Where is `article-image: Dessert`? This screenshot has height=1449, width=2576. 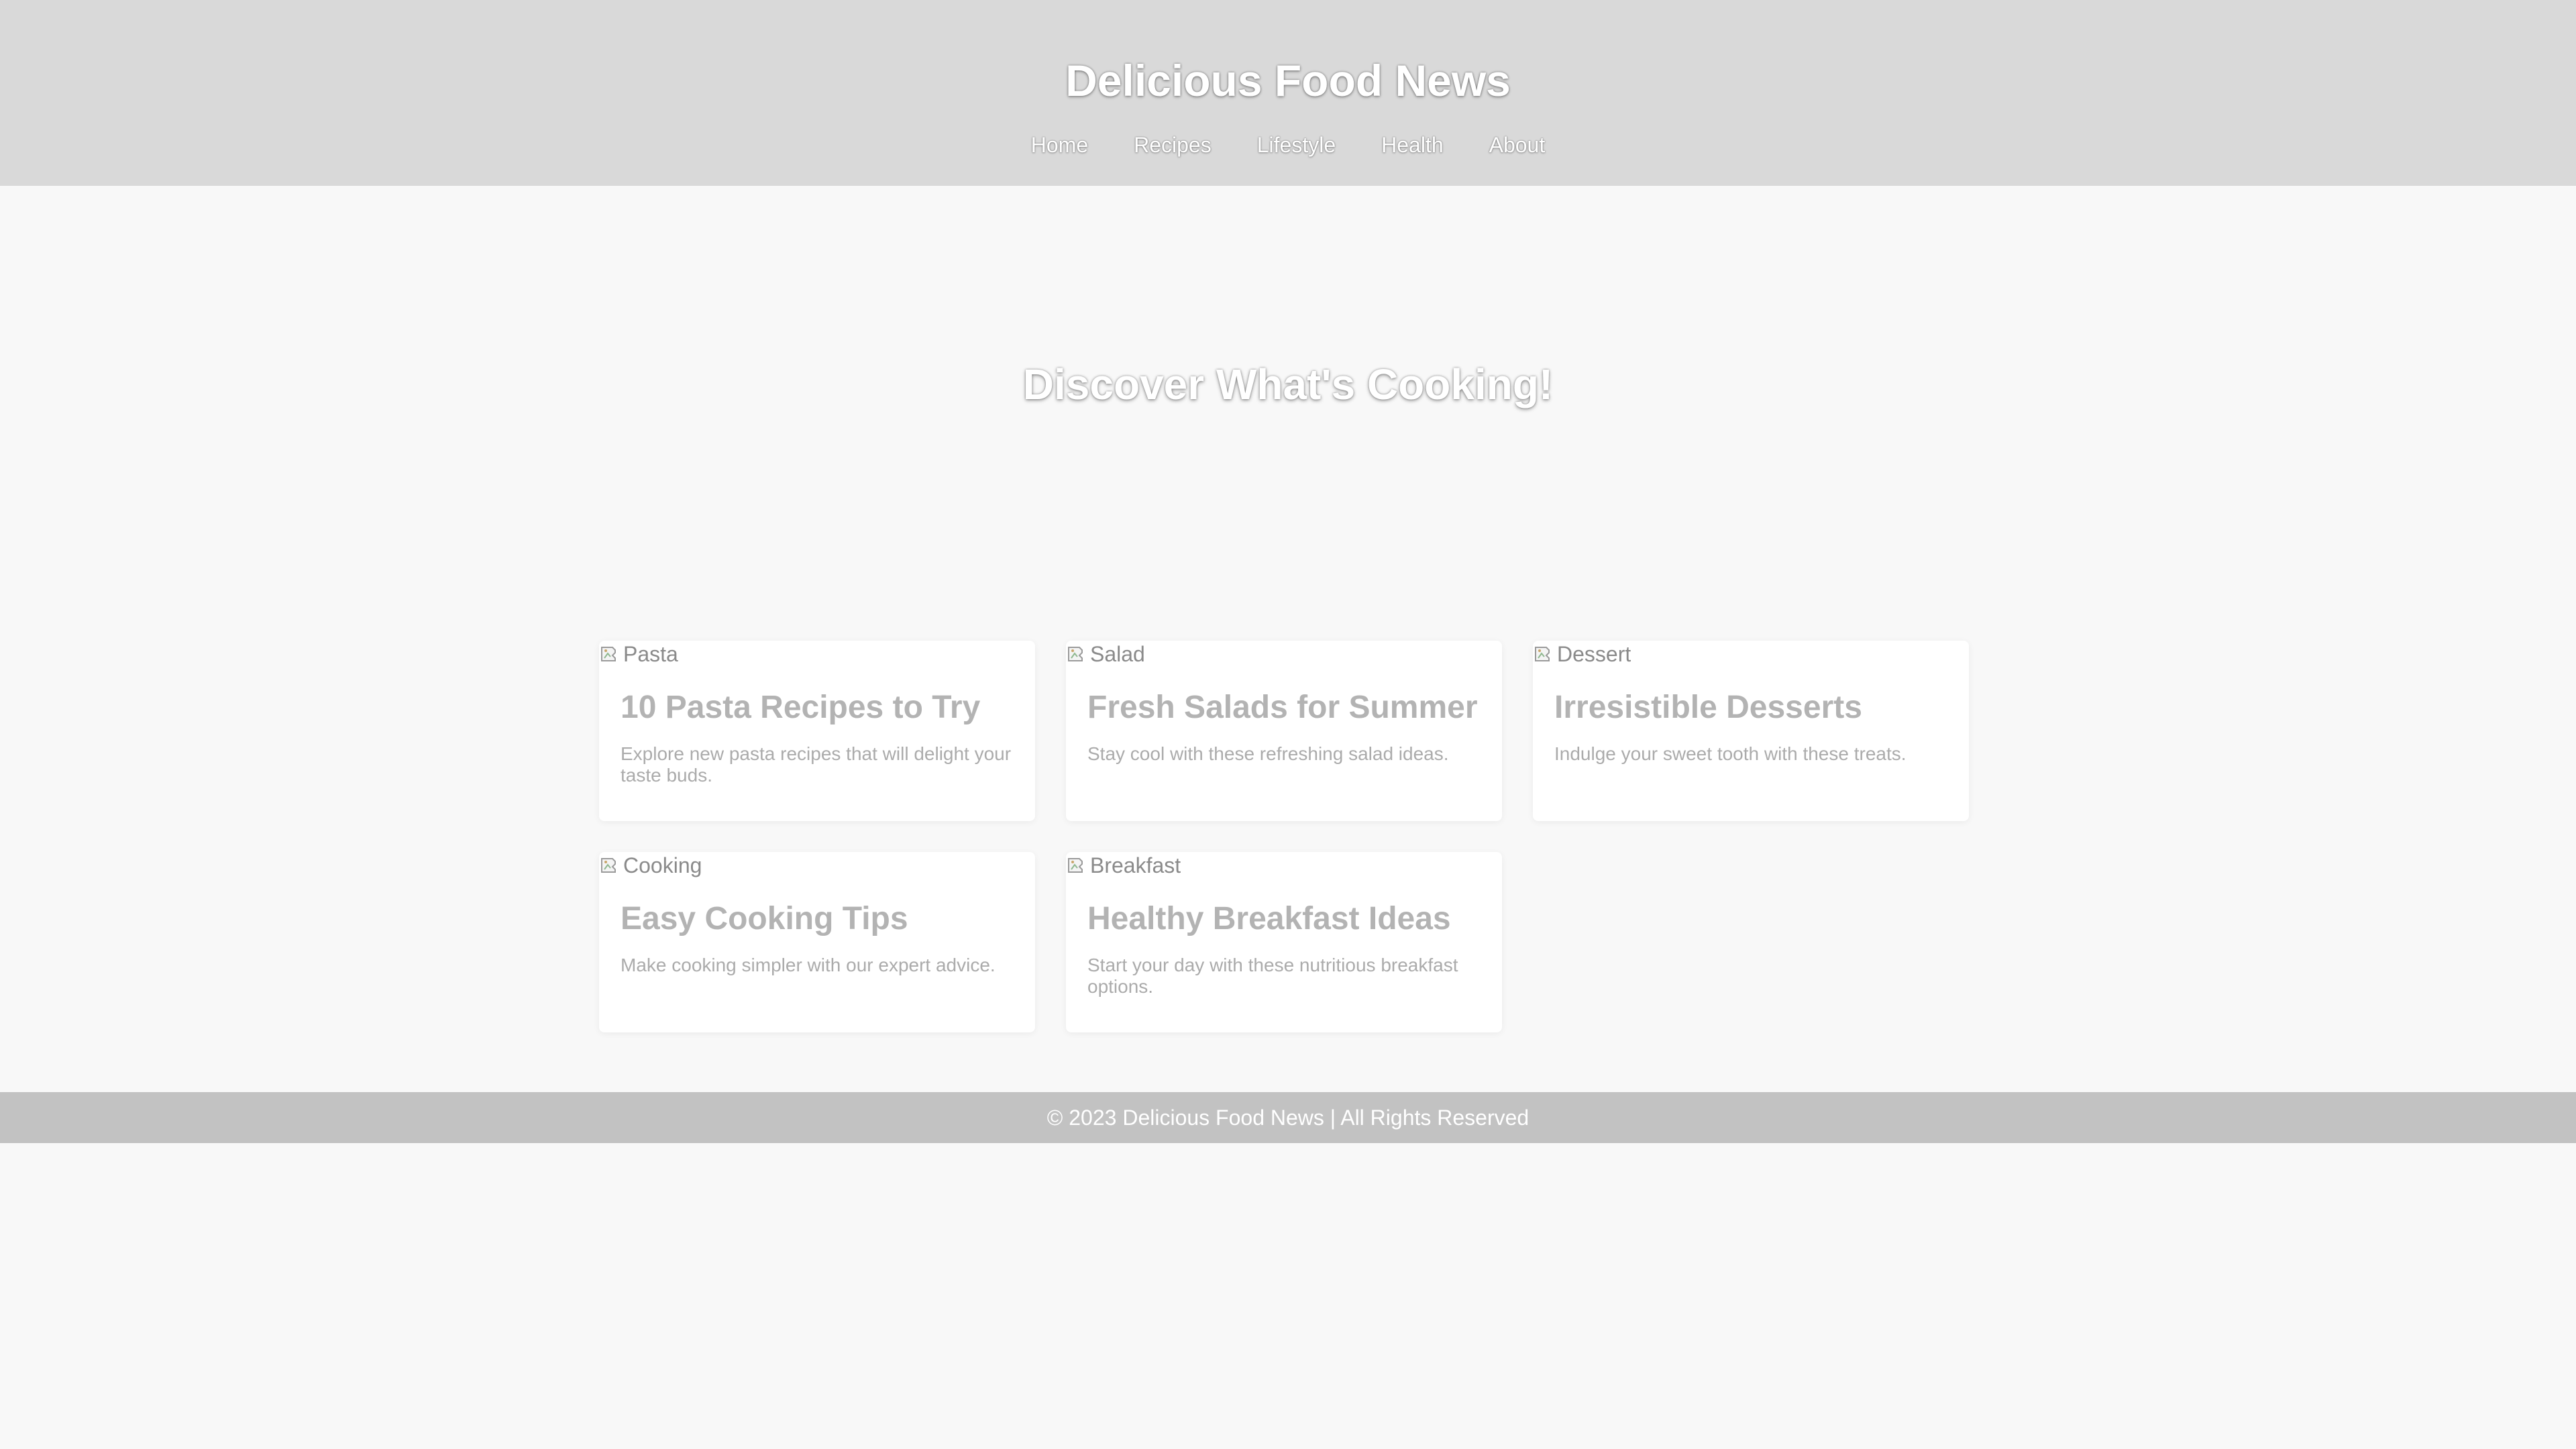
article-image: Dessert is located at coordinates (1582, 654).